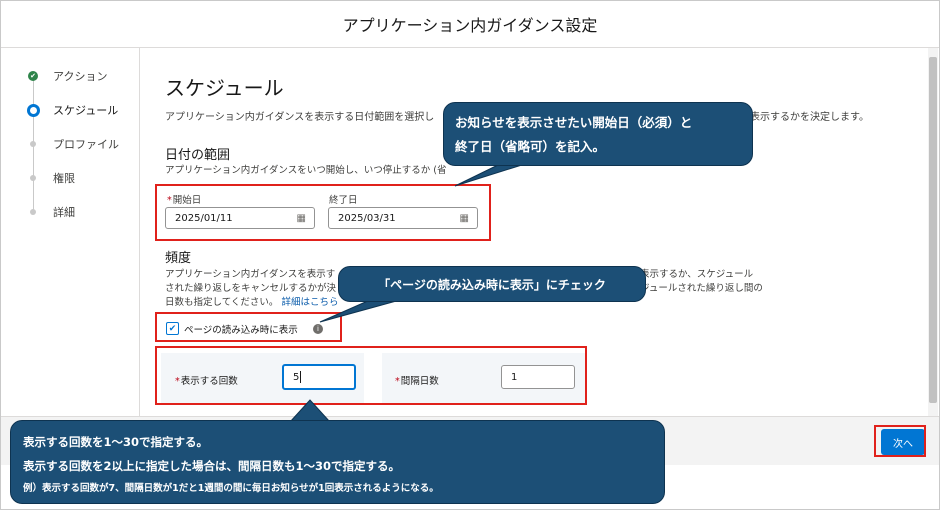  What do you see at coordinates (323, 212) in the screenshot?
I see `dates-highlight` at bounding box center [323, 212].